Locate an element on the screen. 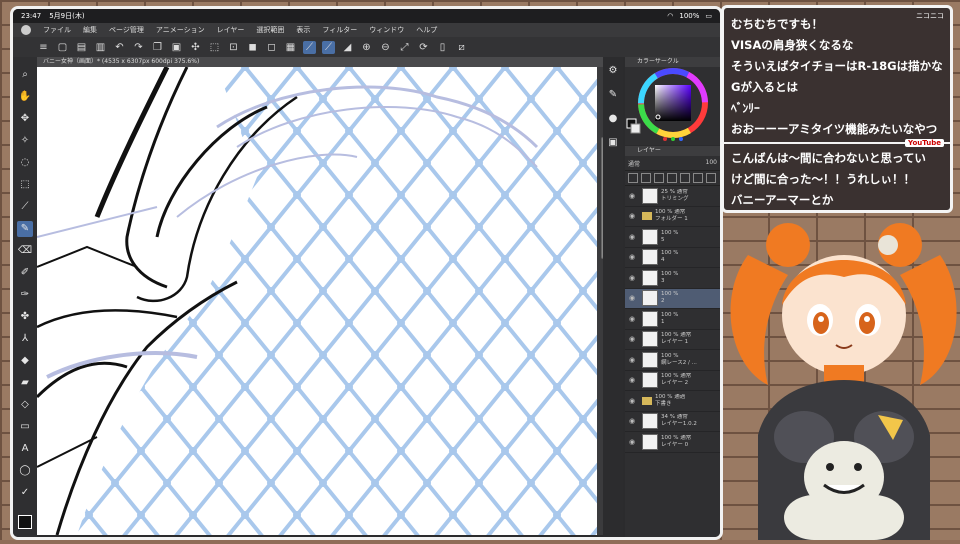 This screenshot has width=960, height=544. merge-icon is located at coordinates (698, 178).